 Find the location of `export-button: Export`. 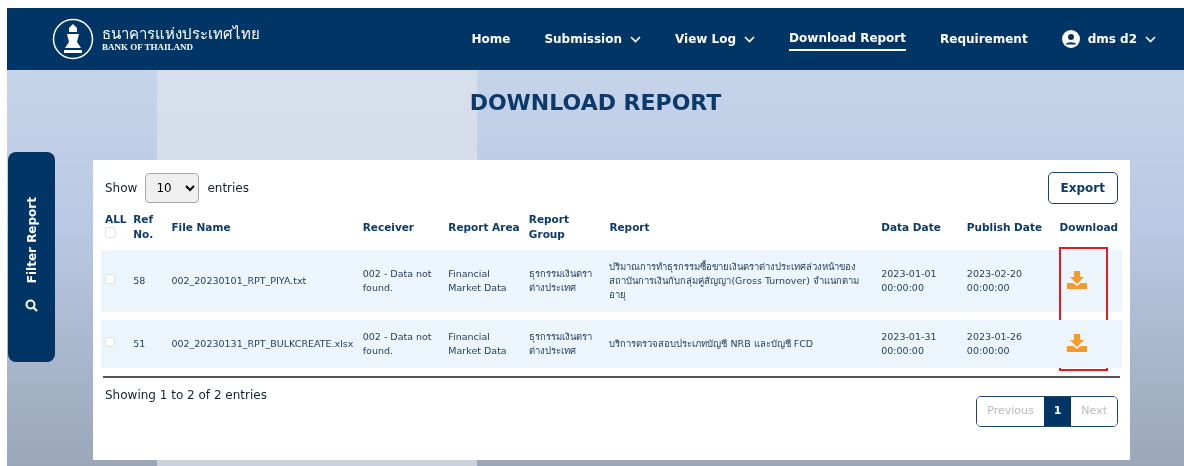

export-button: Export is located at coordinates (1082, 188).